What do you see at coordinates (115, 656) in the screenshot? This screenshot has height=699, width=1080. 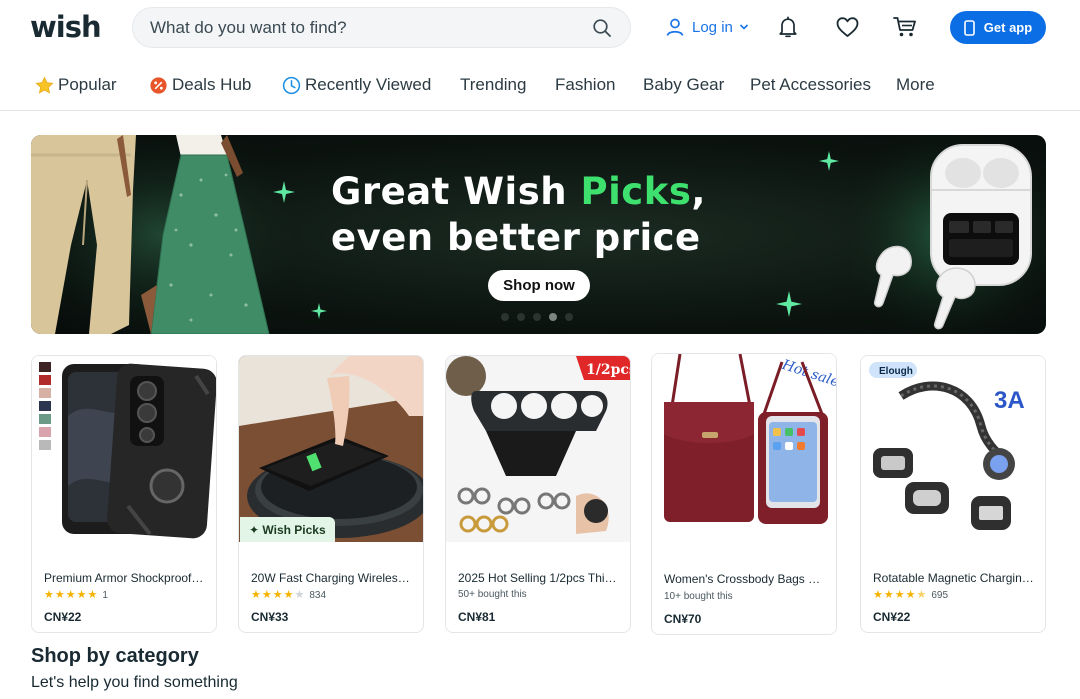 I see `section-title: Shop by category` at bounding box center [115, 656].